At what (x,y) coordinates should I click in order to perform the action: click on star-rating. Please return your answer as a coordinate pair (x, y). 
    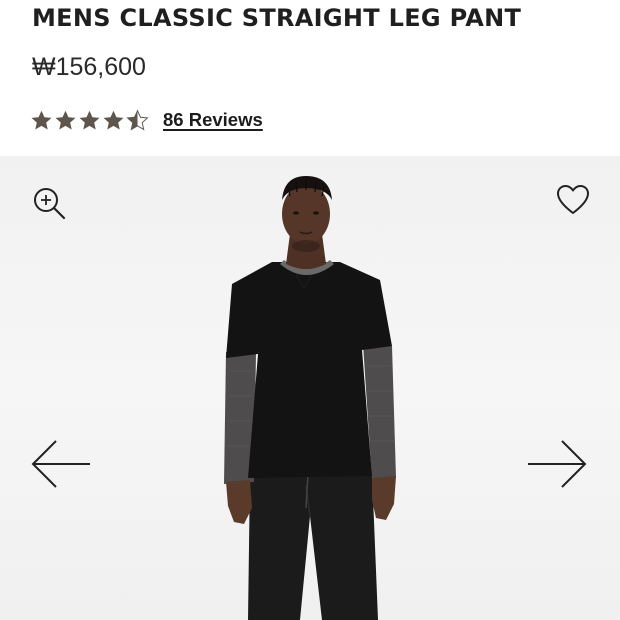
    Looking at the image, I should click on (89, 120).